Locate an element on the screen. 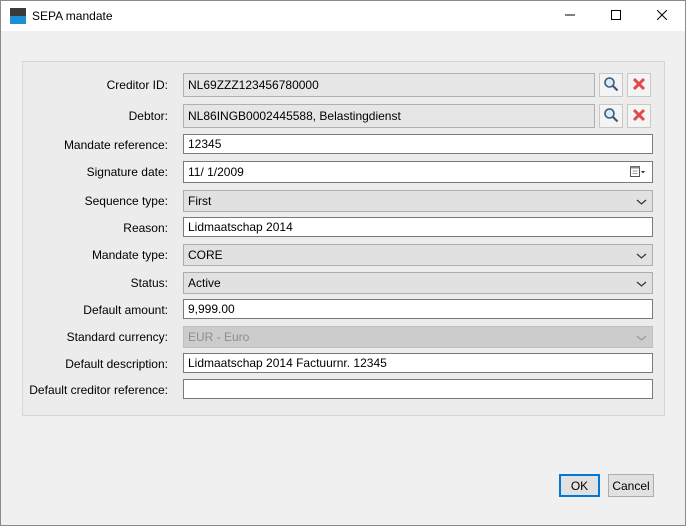  close-button is located at coordinates (662, 16).